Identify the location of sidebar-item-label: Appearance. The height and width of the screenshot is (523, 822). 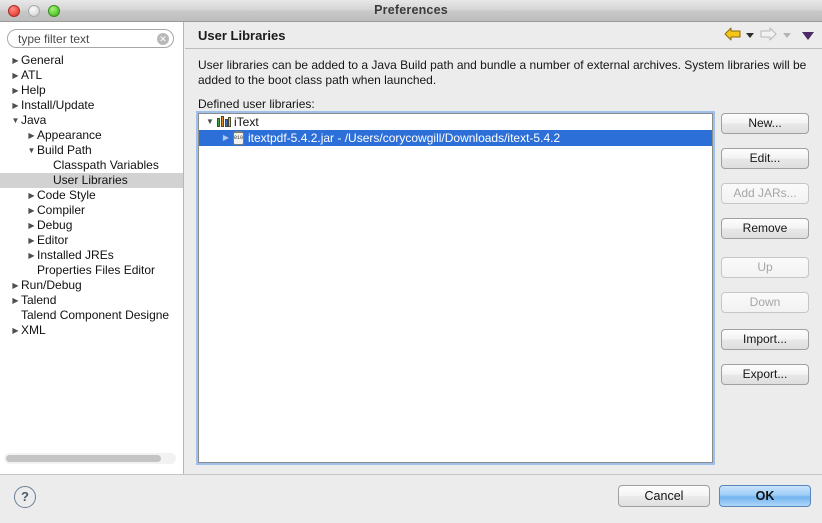
(69, 135).